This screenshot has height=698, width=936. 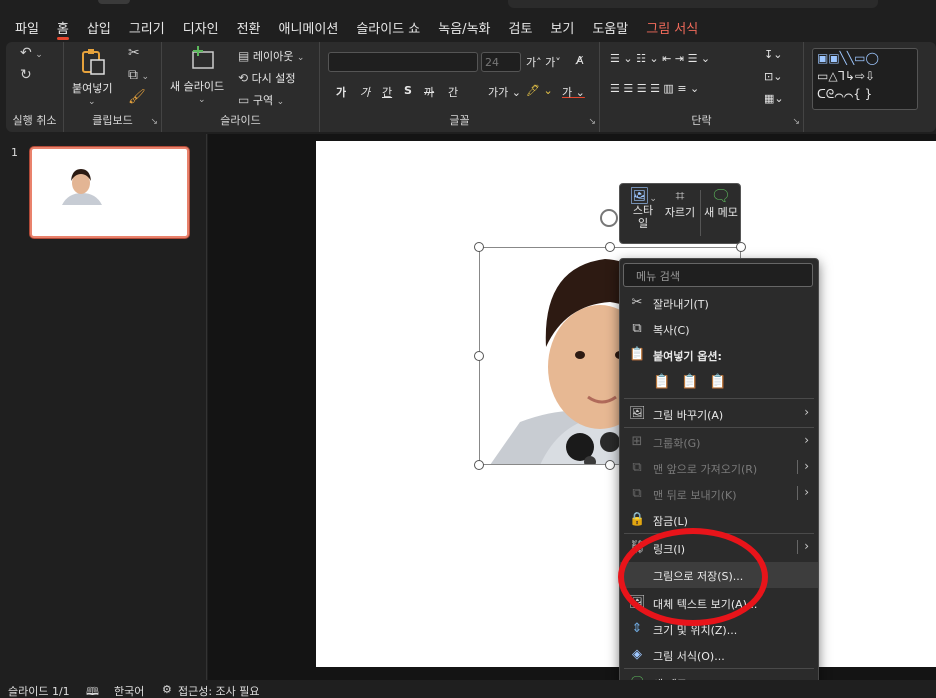 What do you see at coordinates (521, 29) in the screenshot?
I see `tab-review: 검토` at bounding box center [521, 29].